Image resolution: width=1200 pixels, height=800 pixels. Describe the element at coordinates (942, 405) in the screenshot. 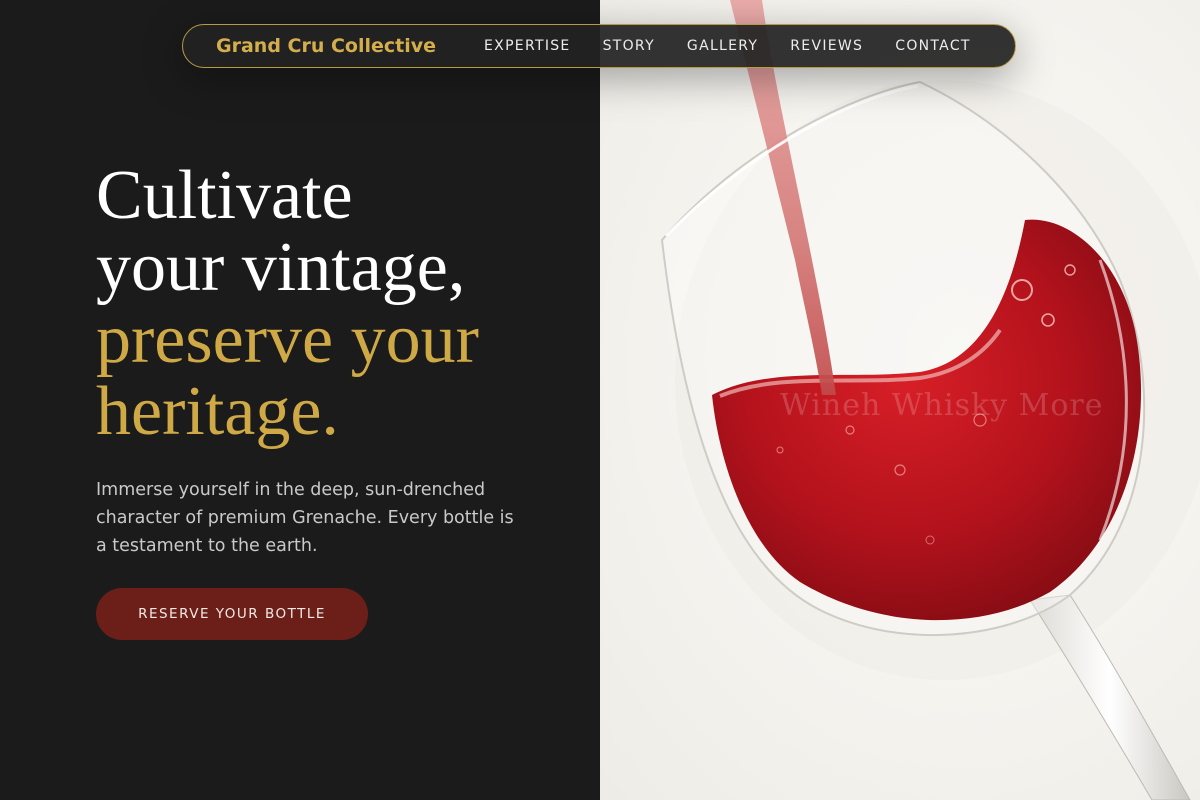

I see `image-watermark: Wineh Whisky More` at that location.